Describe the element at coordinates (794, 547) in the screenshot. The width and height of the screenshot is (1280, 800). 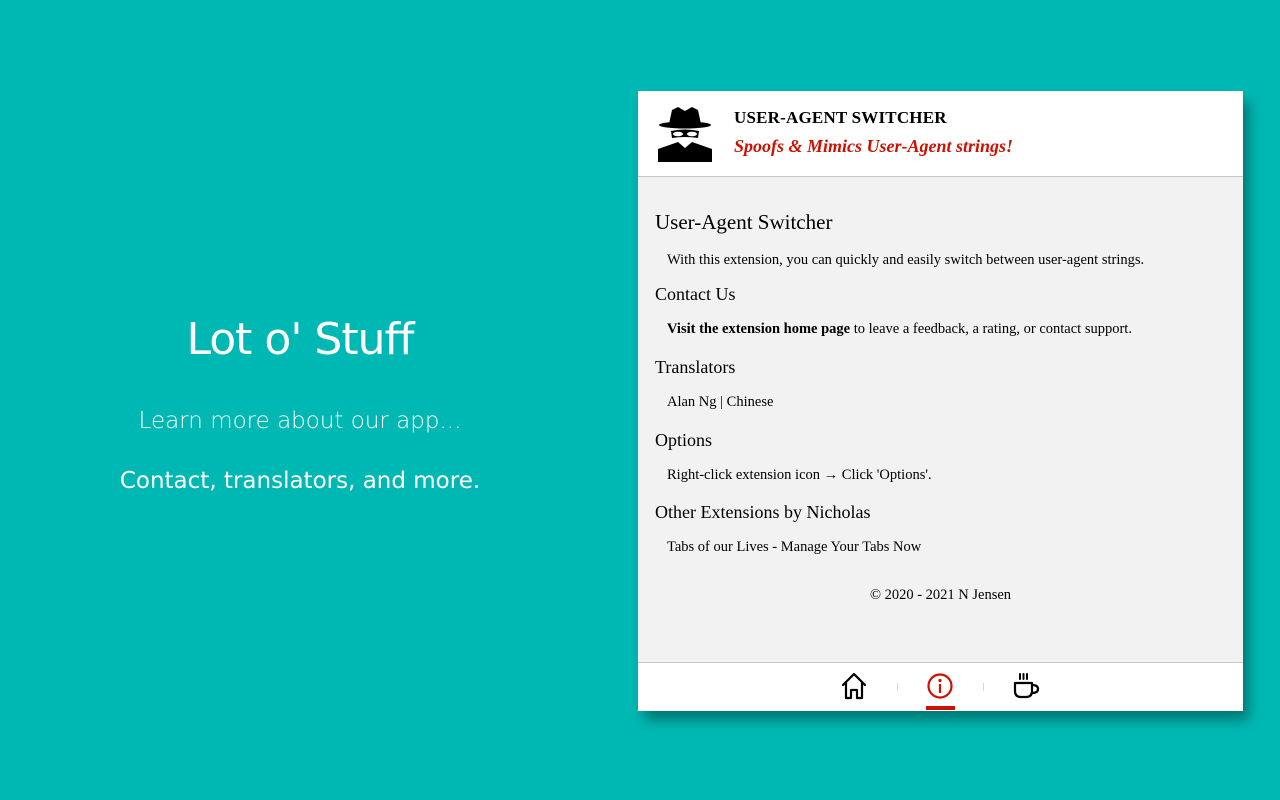
I see `other-extension-link: Tabs of our Lives - Manage Your Tabs Now` at that location.